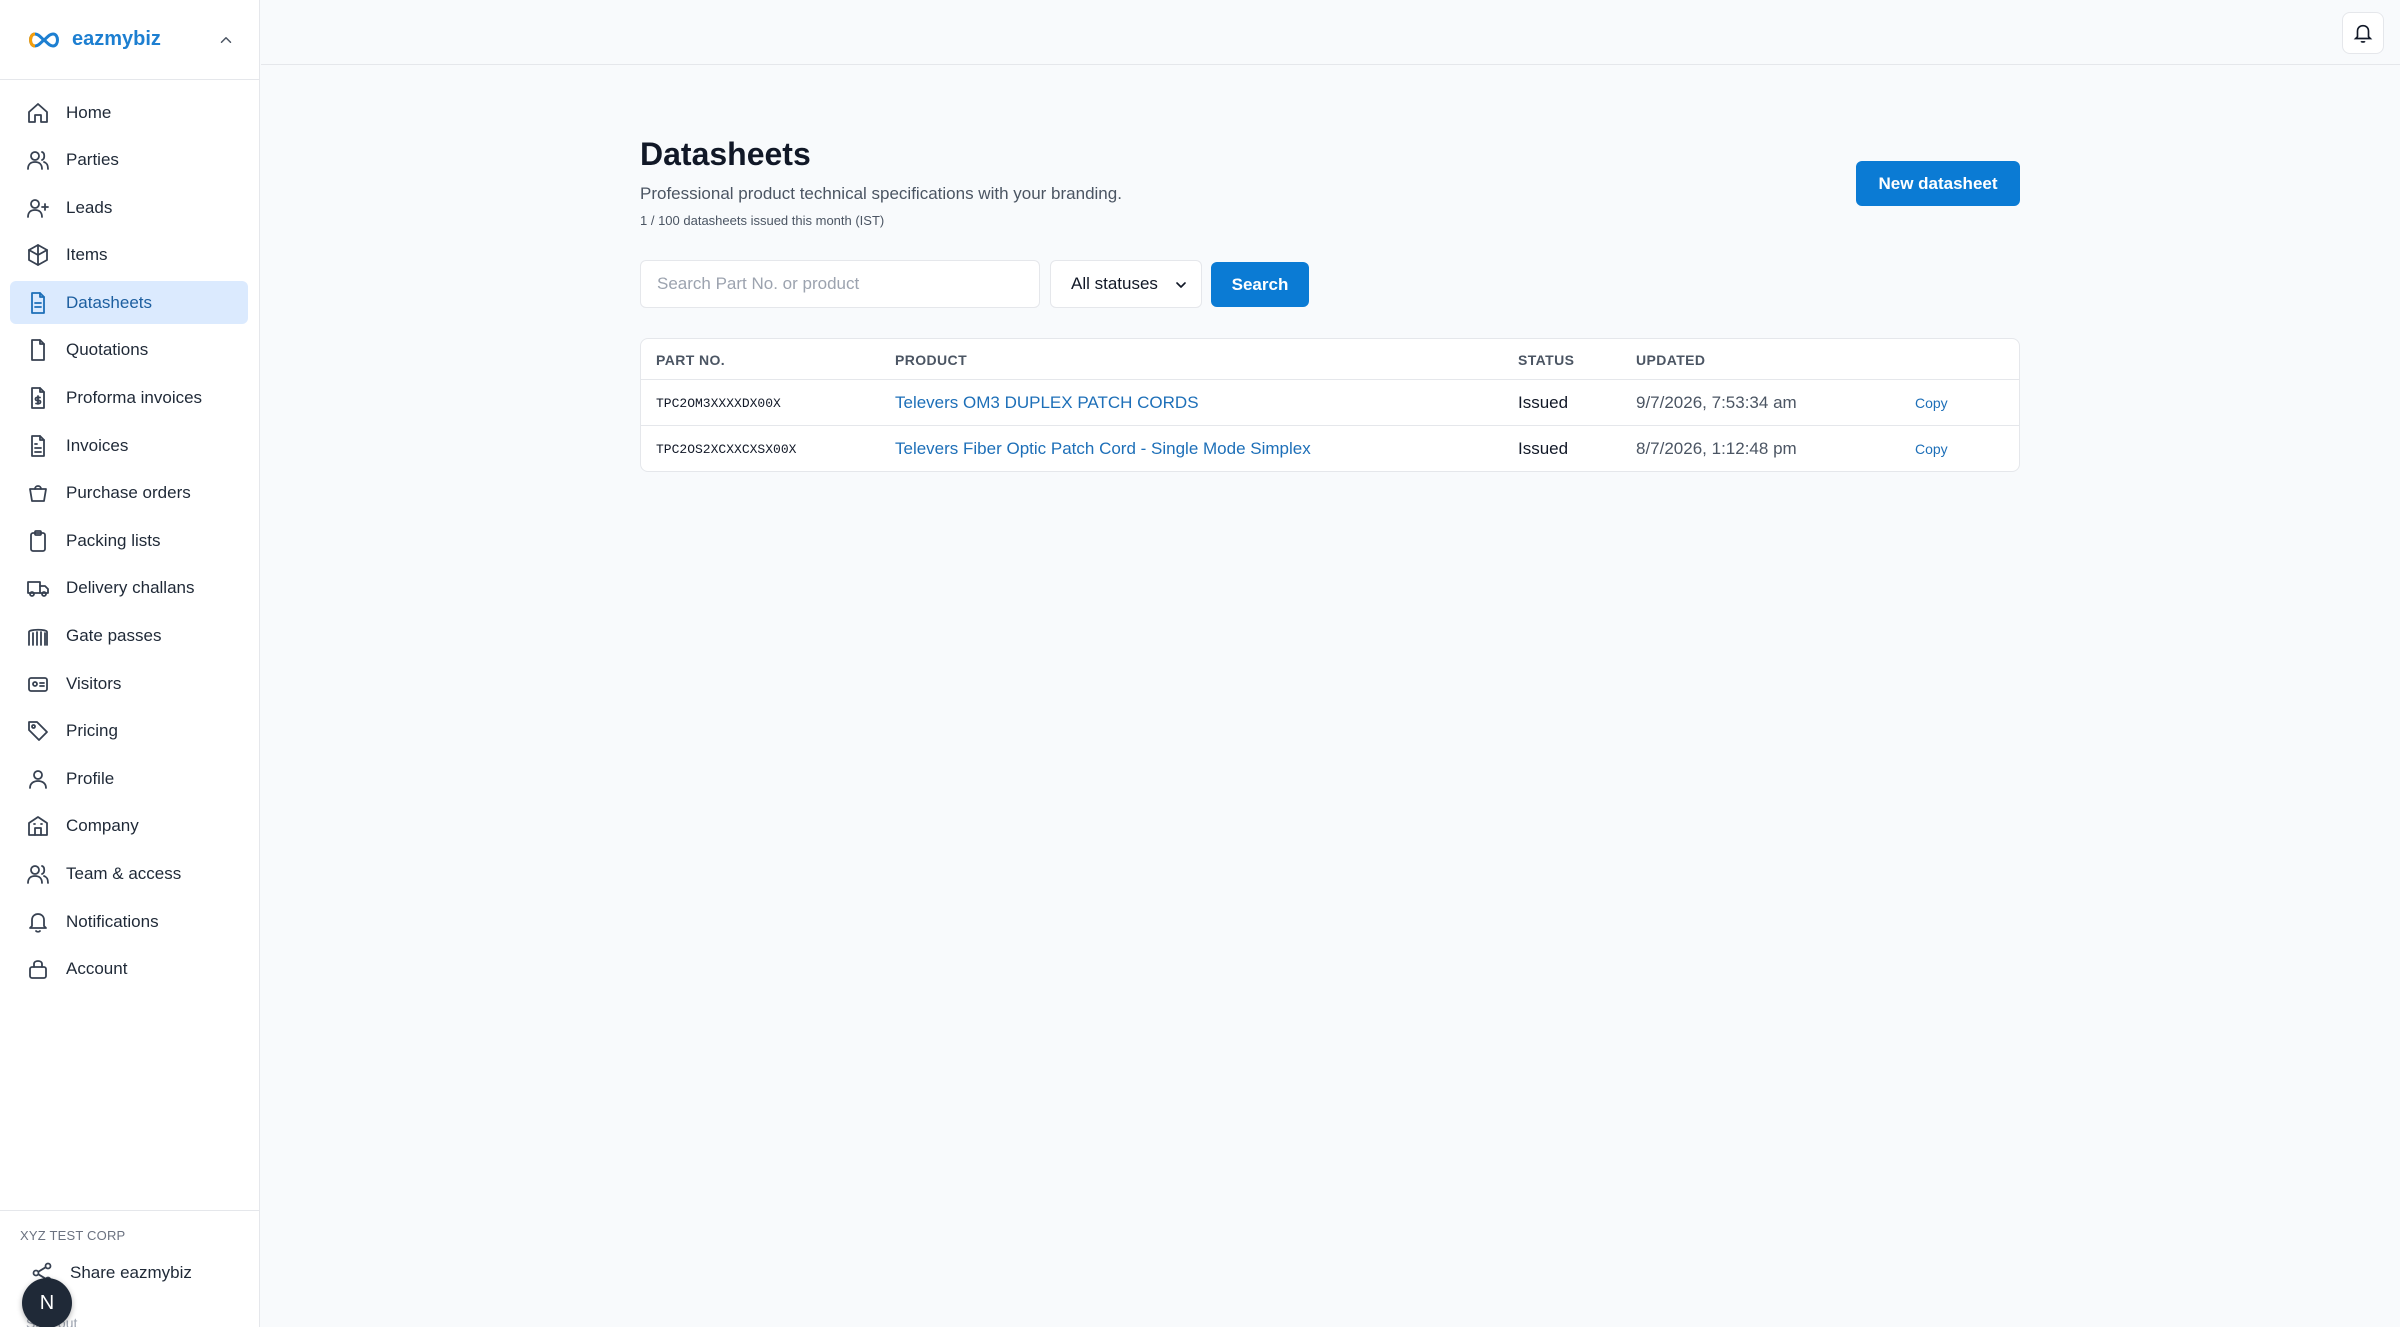  Describe the element at coordinates (129, 207) in the screenshot. I see `sidebar-item-leads: Leads` at that location.